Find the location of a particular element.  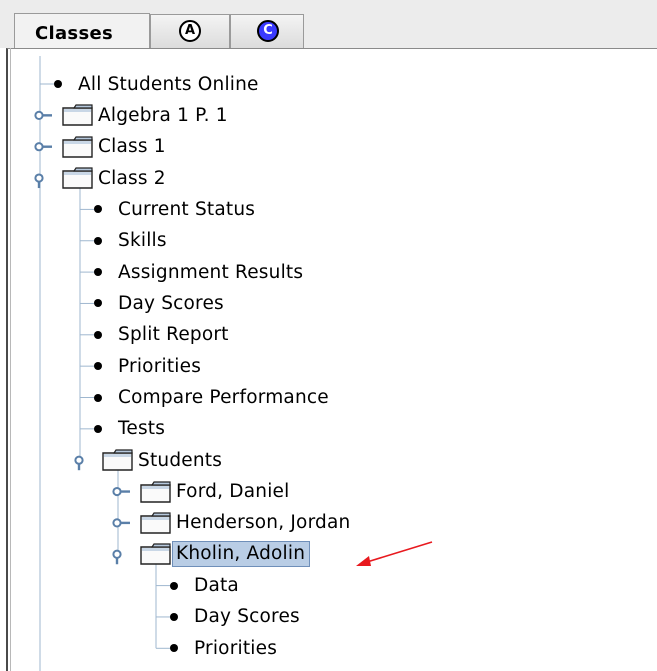

annotation-arrow is located at coordinates (394, 553).